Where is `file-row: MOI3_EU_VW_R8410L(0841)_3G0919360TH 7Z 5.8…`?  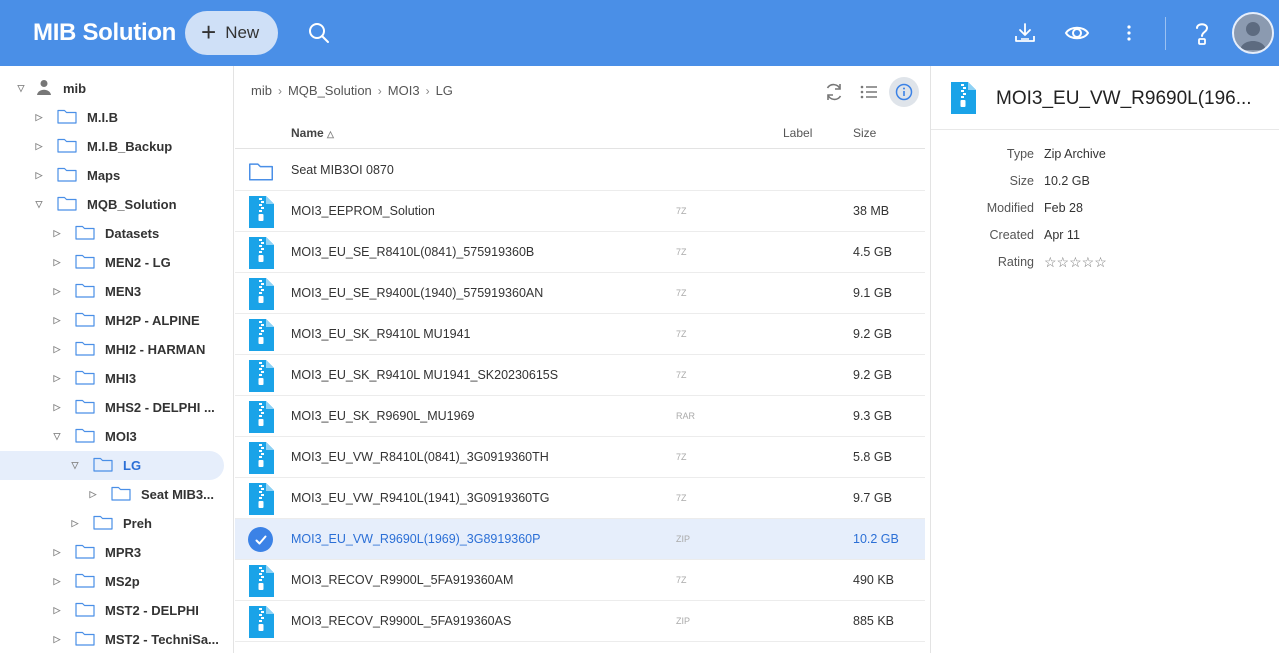 file-row: MOI3_EU_VW_R8410L(0841)_3G0919360TH 7Z 5.8… is located at coordinates (580, 457).